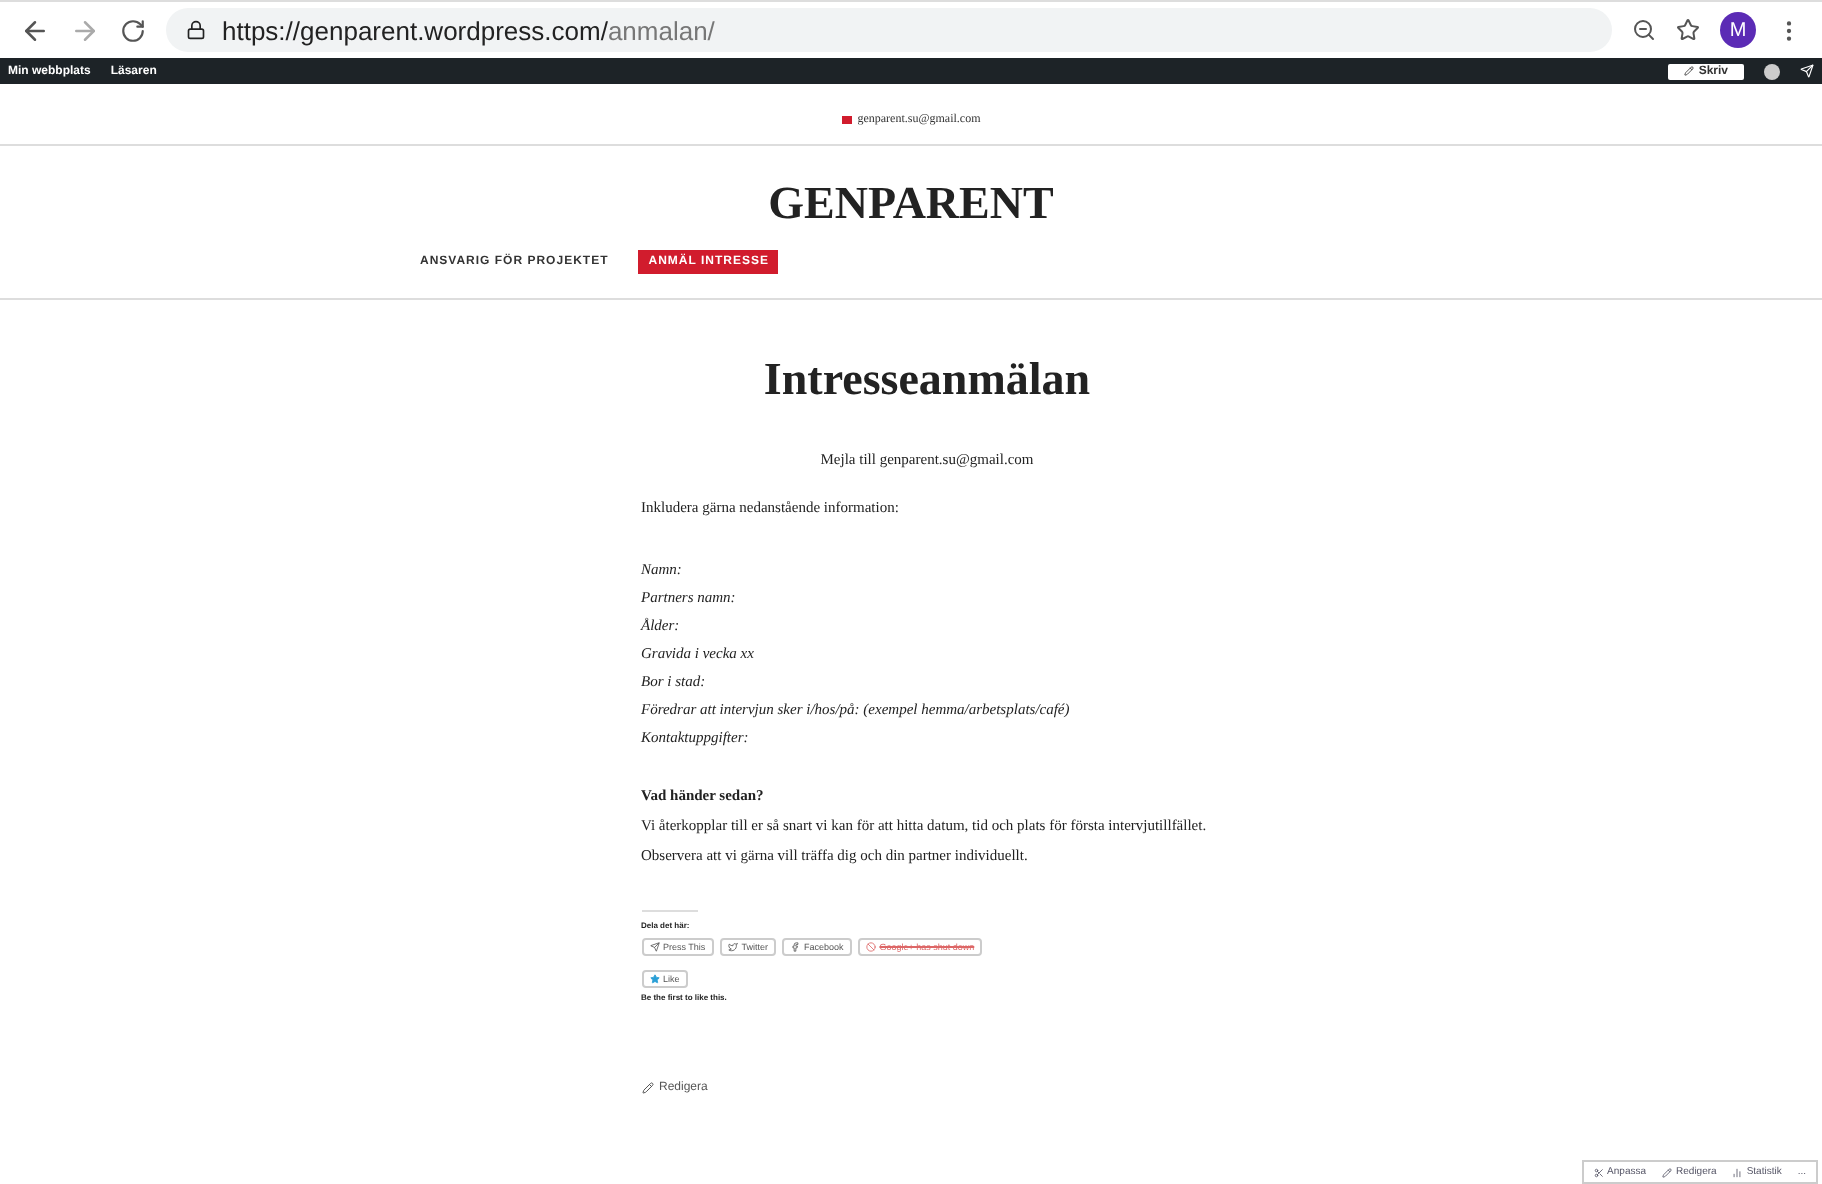 The image size is (1822, 1184). Describe the element at coordinates (133, 30) in the screenshot. I see `reload-icon` at that location.